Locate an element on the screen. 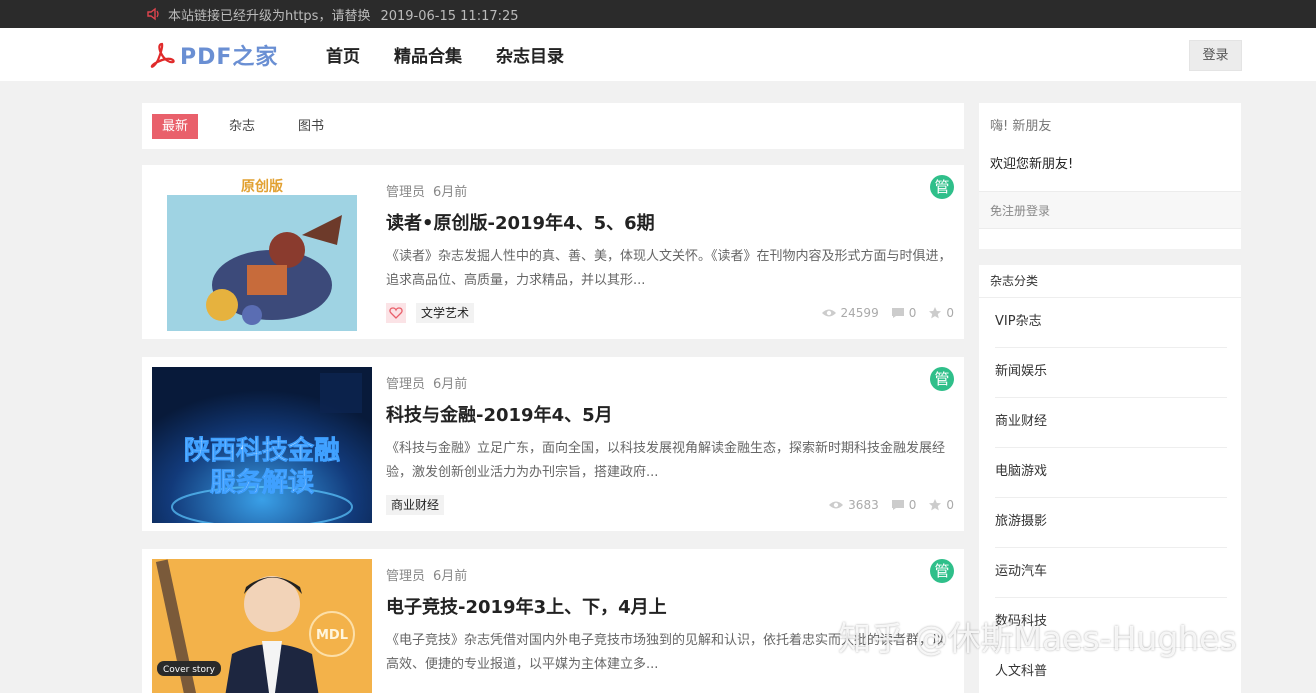 The width and height of the screenshot is (1316, 693). like-button is located at coordinates (396, 313).